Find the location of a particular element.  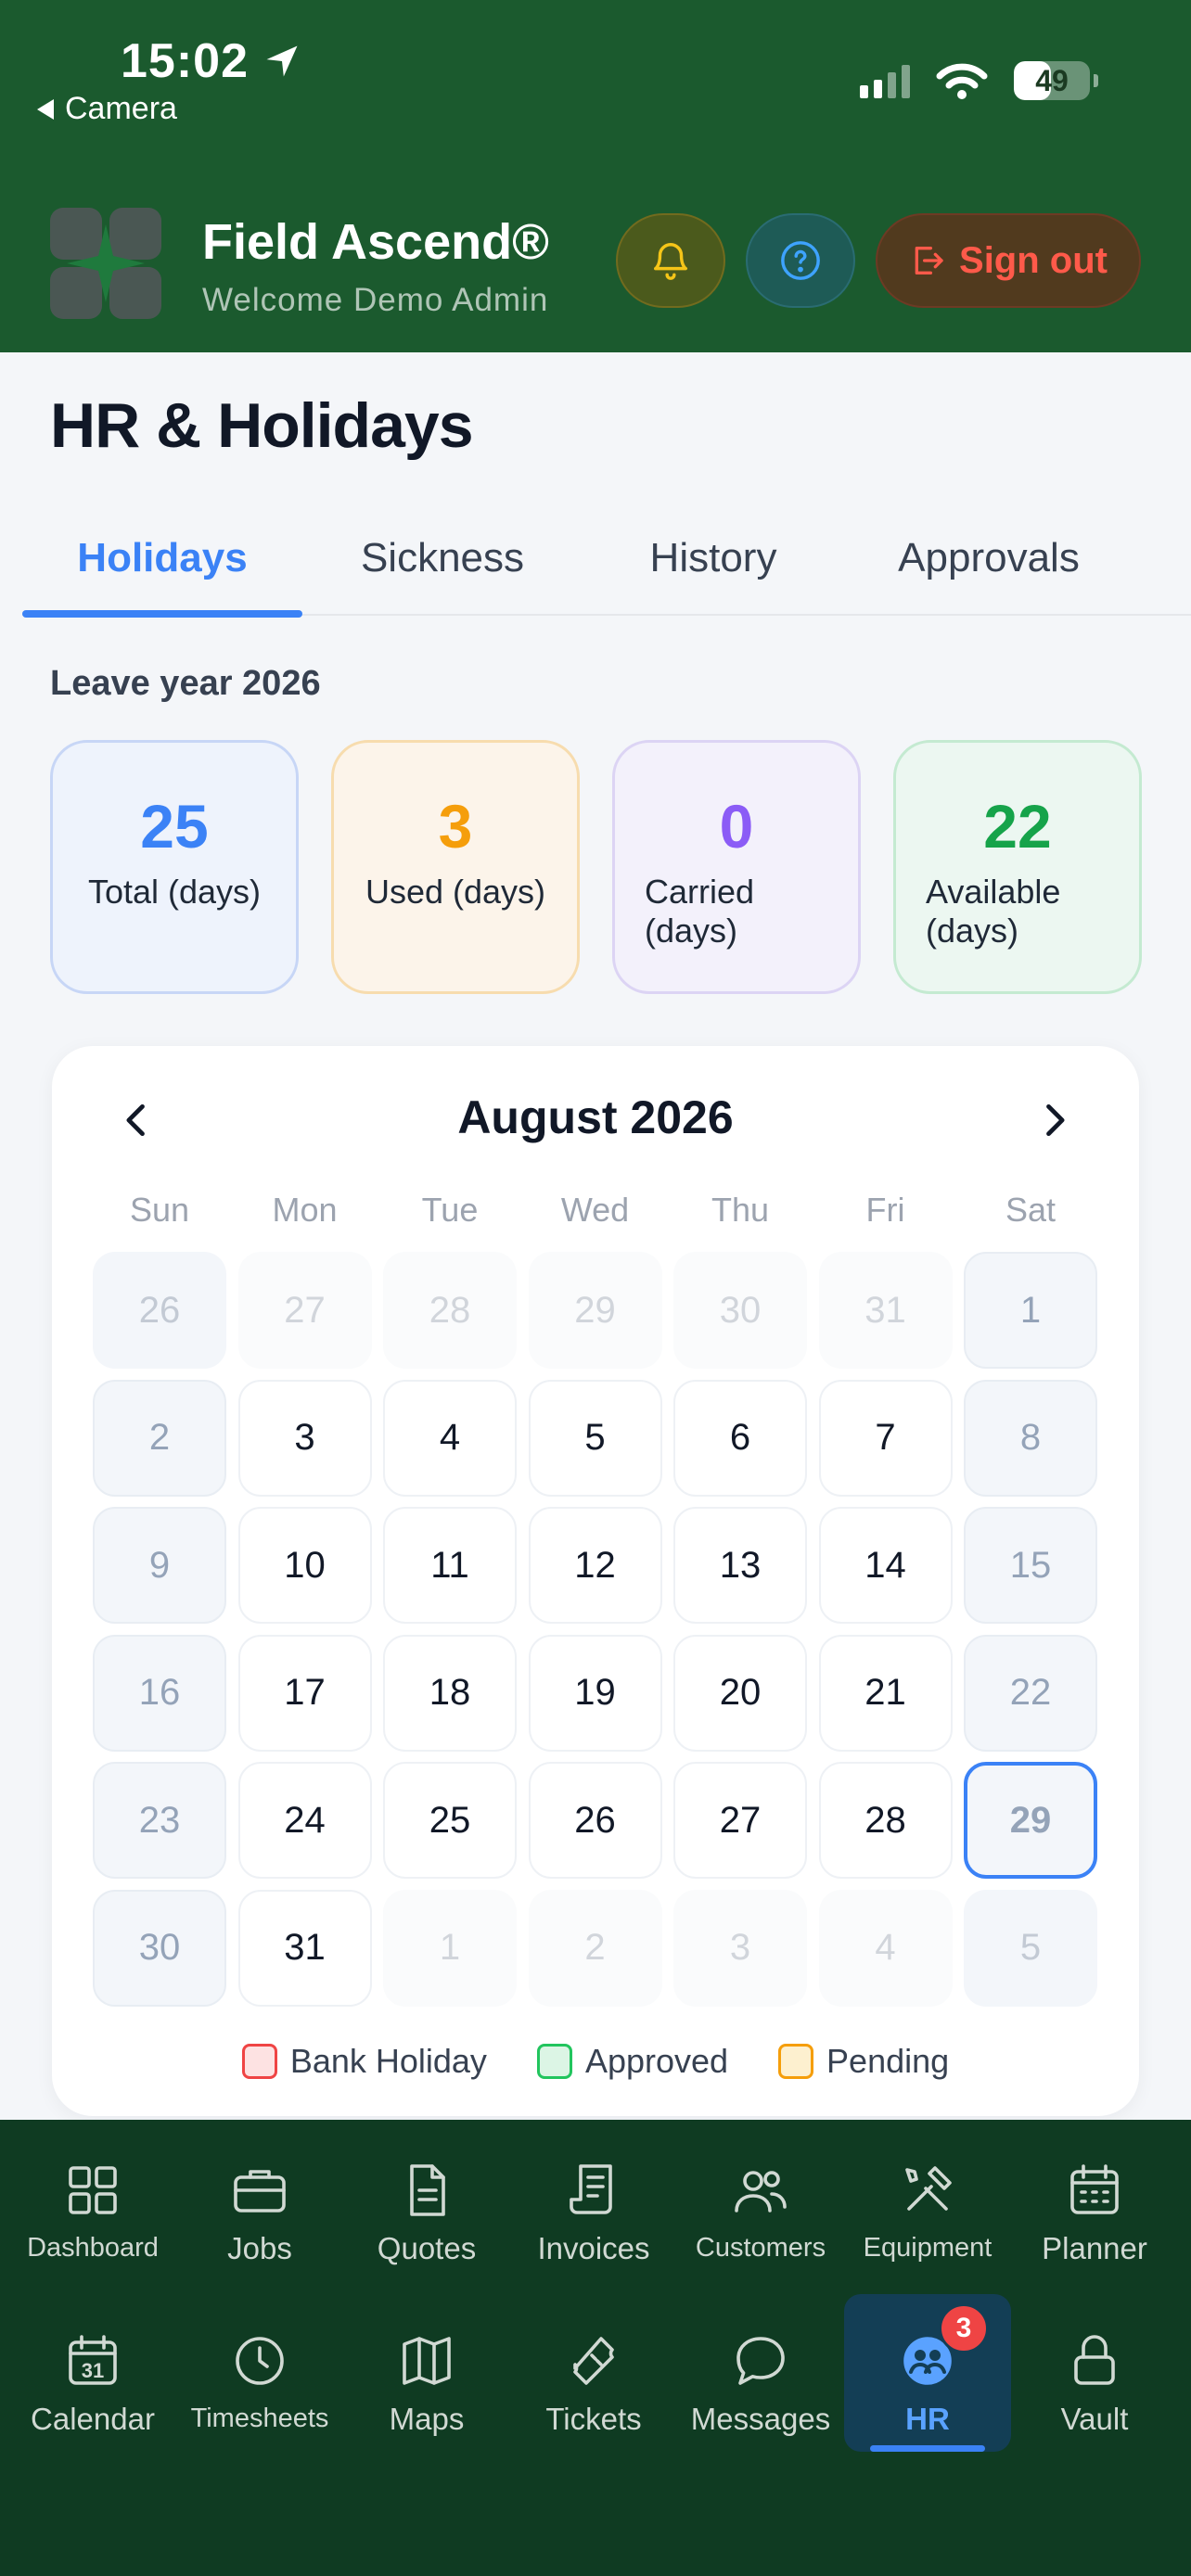

nav-item-planner: Planner is located at coordinates (1095, 2202).